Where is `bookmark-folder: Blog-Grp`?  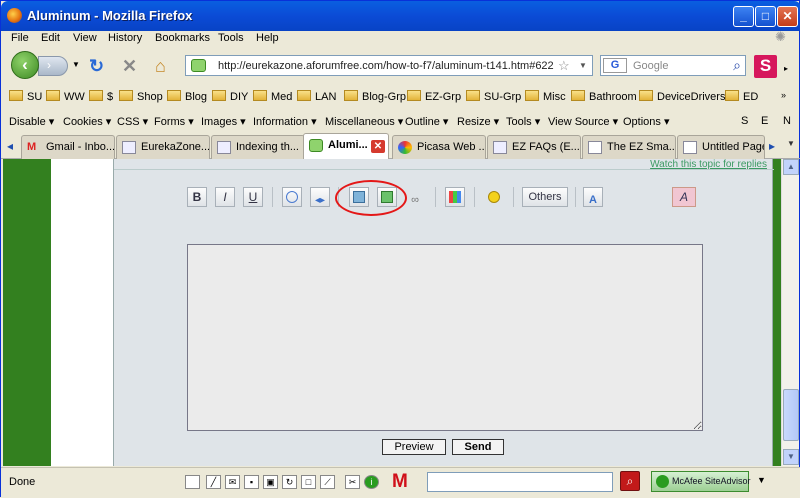 bookmark-folder: Blog-Grp is located at coordinates (375, 96).